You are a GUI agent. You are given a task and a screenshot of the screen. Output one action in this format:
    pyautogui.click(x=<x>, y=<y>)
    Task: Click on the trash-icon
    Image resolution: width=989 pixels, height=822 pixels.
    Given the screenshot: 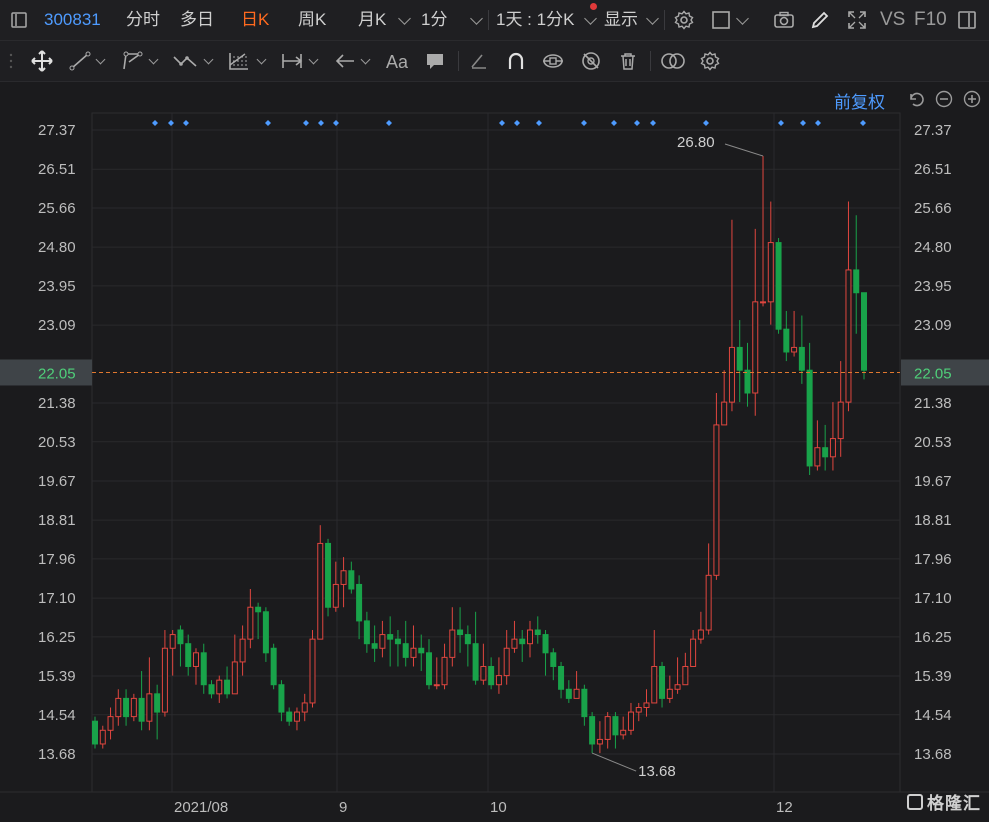 What is the action you would take?
    pyautogui.click(x=628, y=61)
    